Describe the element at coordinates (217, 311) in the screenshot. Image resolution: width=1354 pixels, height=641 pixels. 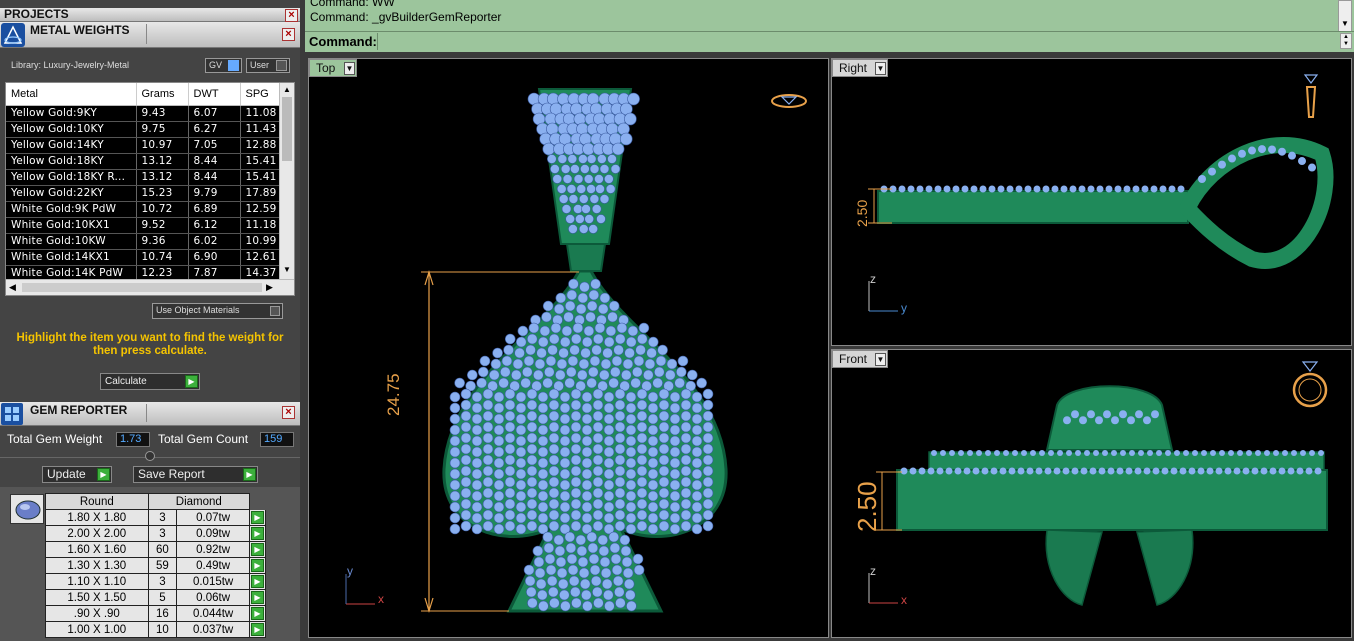
I see `use-object-materials-toggle: Use Object Materials` at that location.